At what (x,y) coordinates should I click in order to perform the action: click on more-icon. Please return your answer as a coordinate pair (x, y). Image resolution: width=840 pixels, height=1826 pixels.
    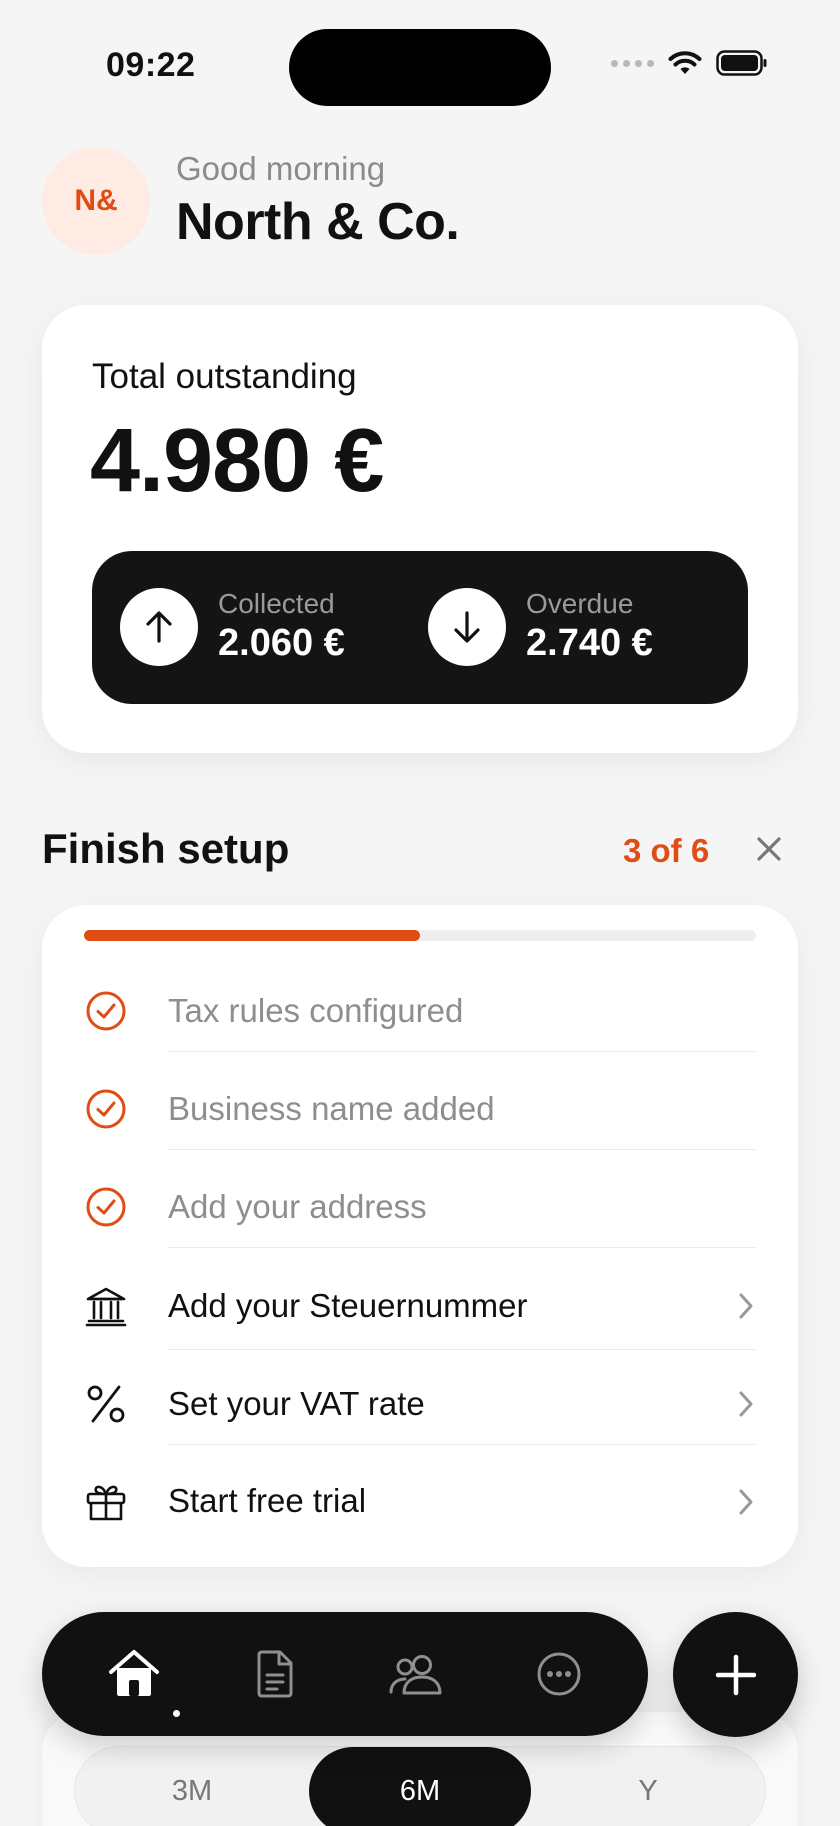
    Looking at the image, I should click on (559, 1674).